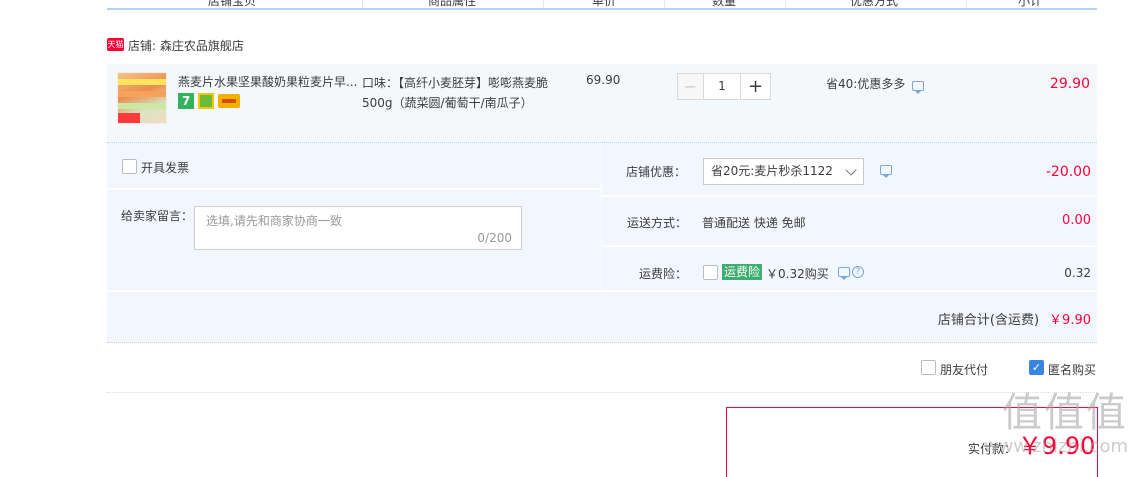 The width and height of the screenshot is (1136, 477). I want to click on insurance-amount: 0.32, so click(1077, 273).